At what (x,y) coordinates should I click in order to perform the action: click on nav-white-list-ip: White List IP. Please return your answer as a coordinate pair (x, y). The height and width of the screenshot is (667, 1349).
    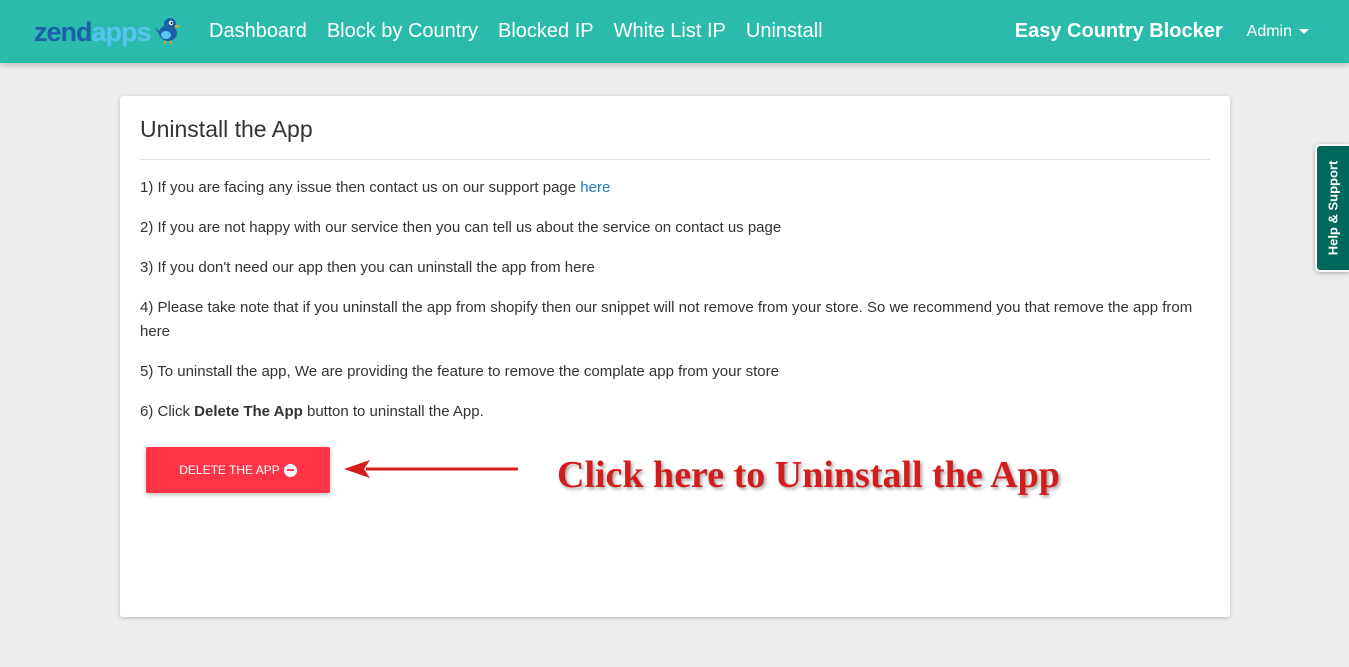
    Looking at the image, I should click on (670, 31).